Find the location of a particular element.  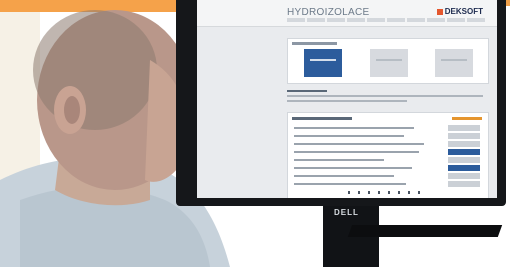

question-panel is located at coordinates (388, 155).